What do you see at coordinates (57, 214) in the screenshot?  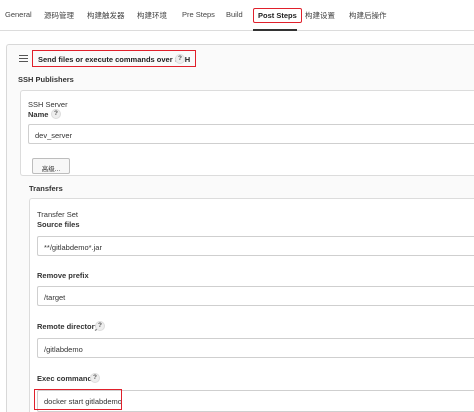 I see `transfer-set-heading: Transfer Set` at bounding box center [57, 214].